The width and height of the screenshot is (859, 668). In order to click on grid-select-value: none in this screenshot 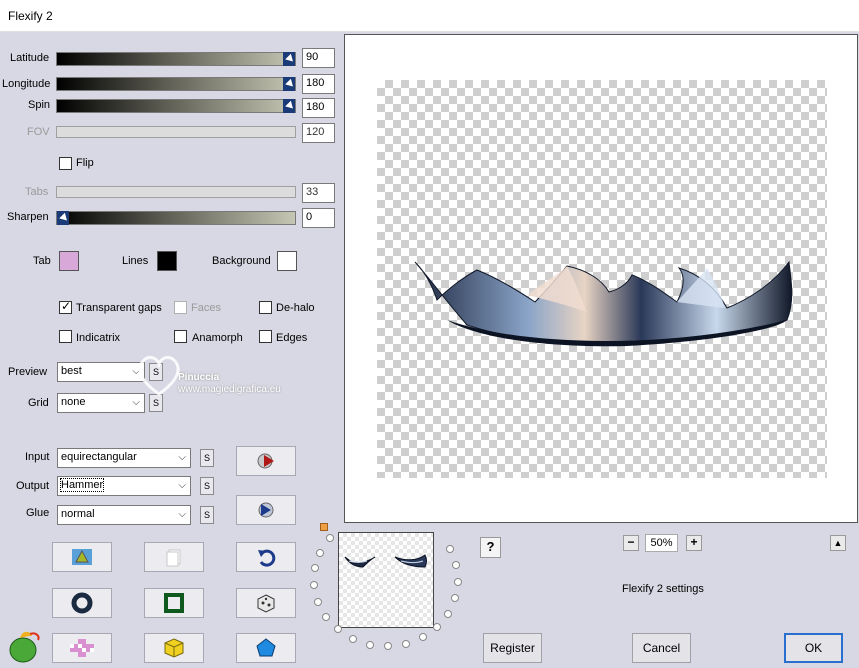, I will do `click(73, 402)`.